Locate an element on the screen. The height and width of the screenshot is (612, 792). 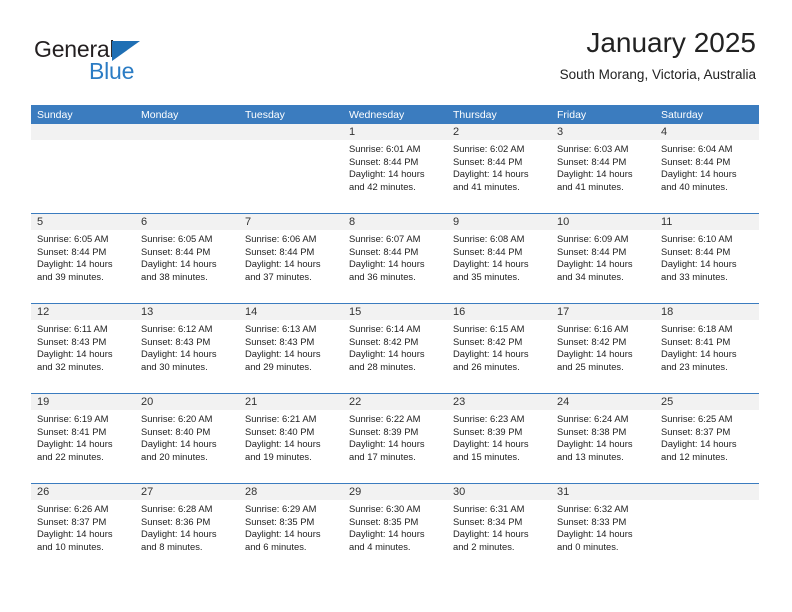
day-detail-line: and 38 minutes. is located at coordinates (174, 276).